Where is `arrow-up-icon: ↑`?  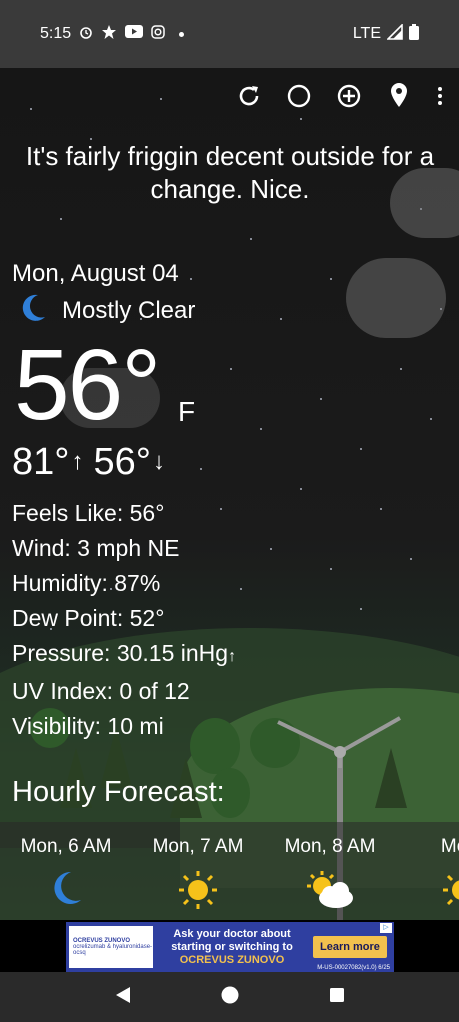
arrow-up-icon: ↑ is located at coordinates (77, 461).